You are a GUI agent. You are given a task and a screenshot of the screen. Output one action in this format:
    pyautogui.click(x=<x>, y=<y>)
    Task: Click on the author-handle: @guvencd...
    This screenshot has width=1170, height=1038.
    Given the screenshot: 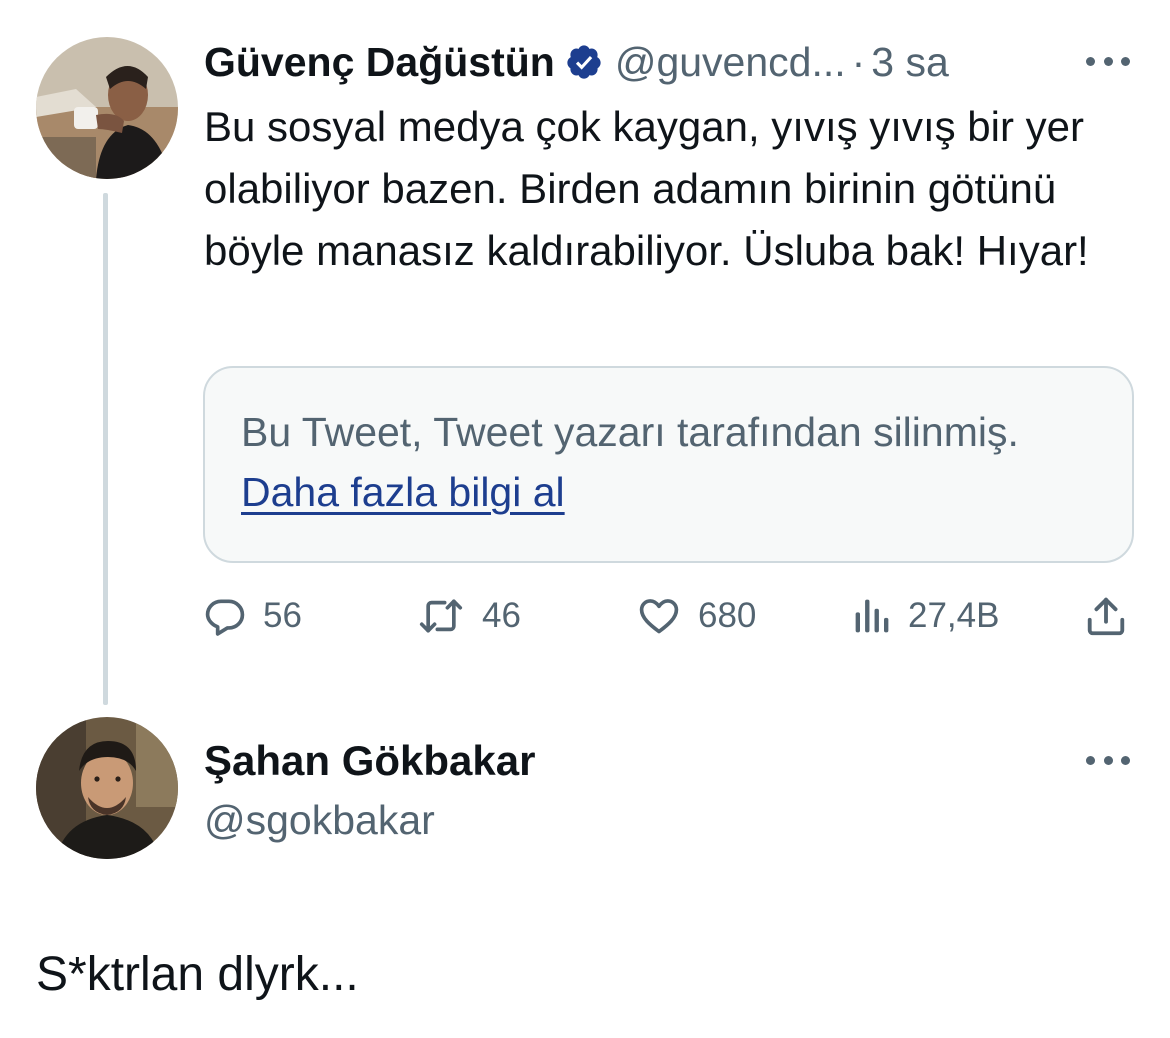 What is the action you would take?
    pyautogui.click(x=730, y=62)
    